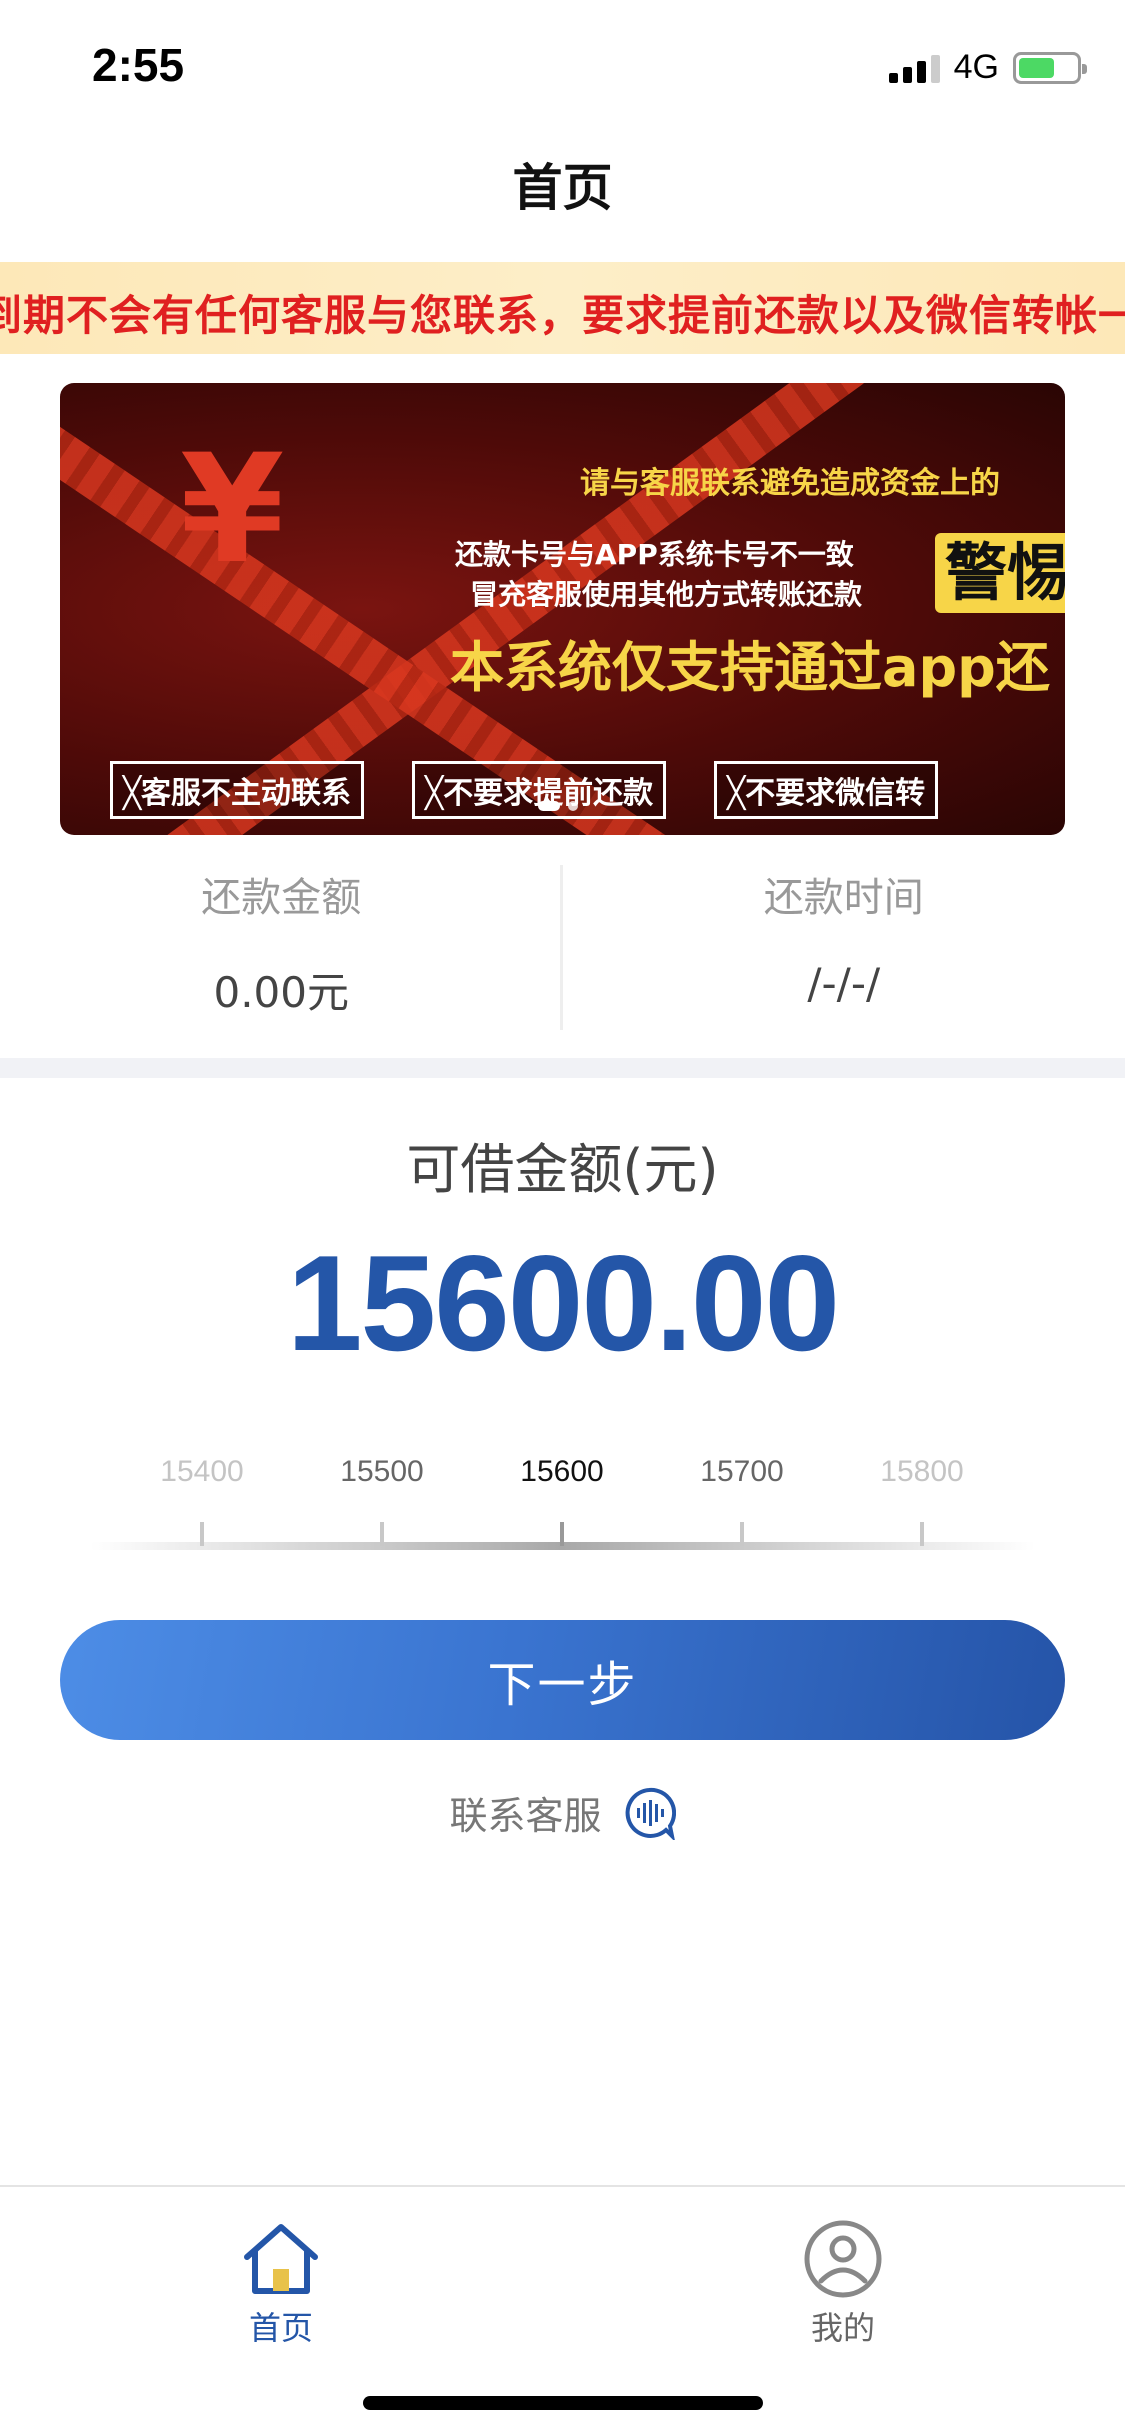 The width and height of the screenshot is (1125, 2436). Describe the element at coordinates (202, 1472) in the screenshot. I see `ruler-label: 15400` at that location.